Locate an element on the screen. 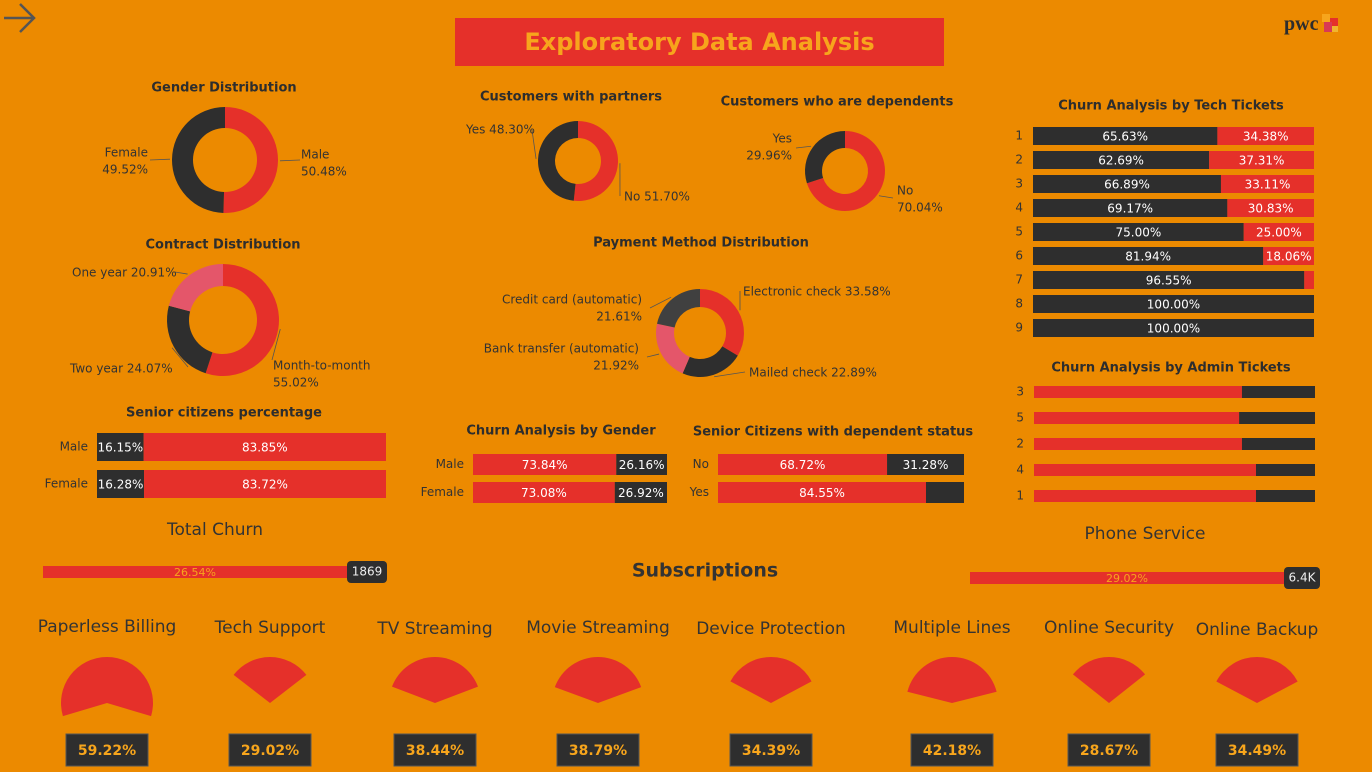 The height and width of the screenshot is (772, 1372). bar-label: 73.84% is located at coordinates (545, 465).